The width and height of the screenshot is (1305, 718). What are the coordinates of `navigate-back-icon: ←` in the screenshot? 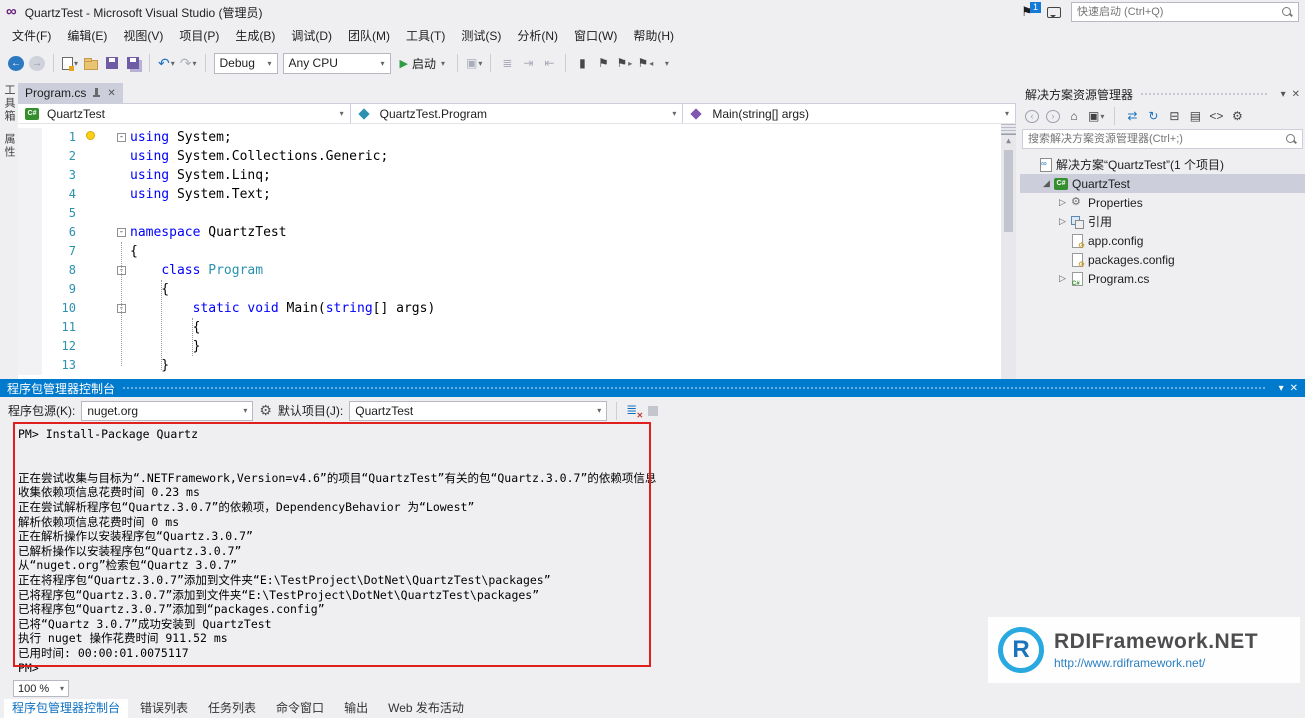 It's located at (16, 63).